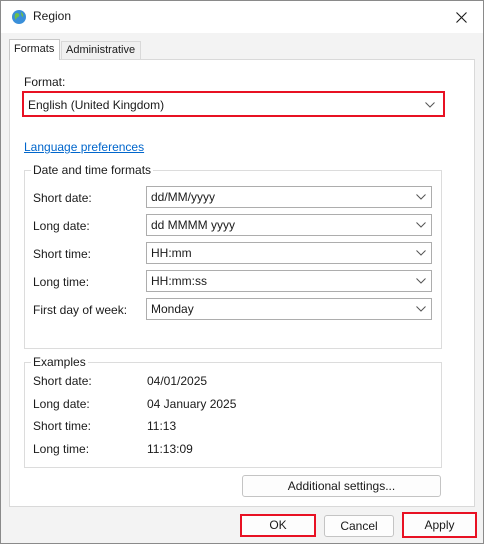 The width and height of the screenshot is (484, 544). I want to click on first-day-of-week-value: Monday, so click(172, 309).